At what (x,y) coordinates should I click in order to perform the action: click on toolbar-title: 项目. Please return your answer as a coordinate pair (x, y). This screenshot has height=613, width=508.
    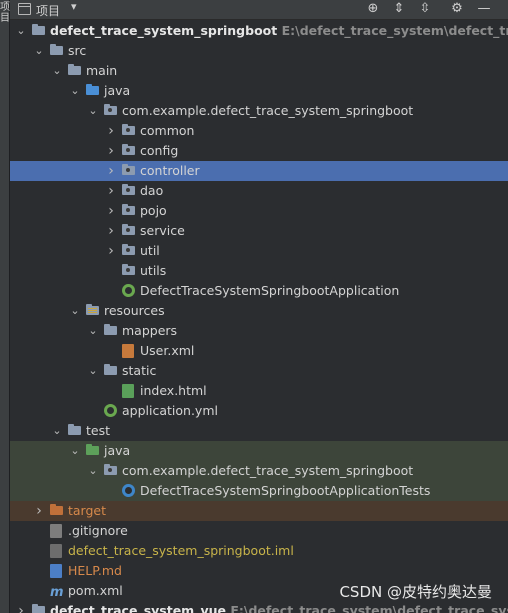
    Looking at the image, I should click on (48, 10).